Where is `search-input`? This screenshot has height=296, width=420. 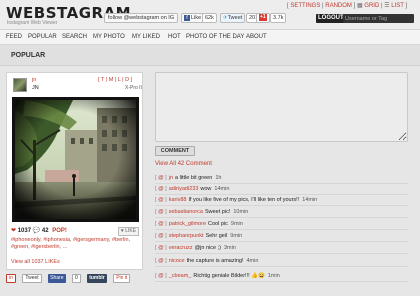
search-input is located at coordinates (378, 18).